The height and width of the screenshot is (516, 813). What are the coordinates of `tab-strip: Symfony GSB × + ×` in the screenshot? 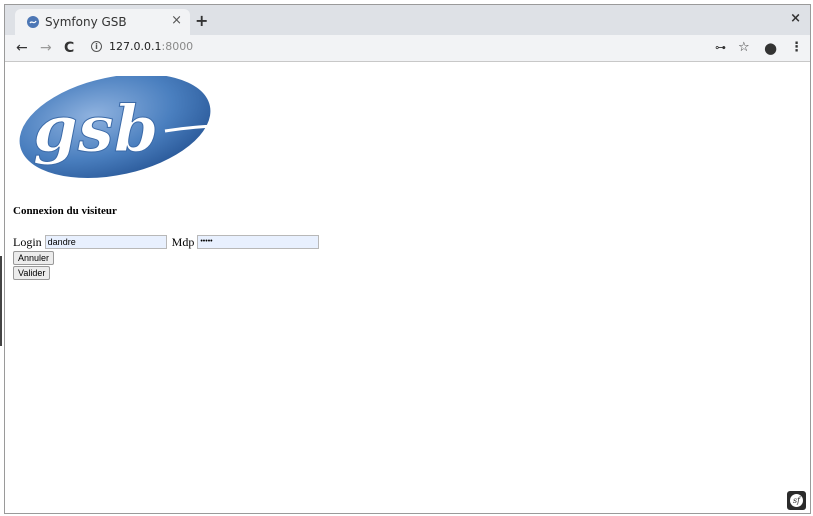 It's located at (407, 20).